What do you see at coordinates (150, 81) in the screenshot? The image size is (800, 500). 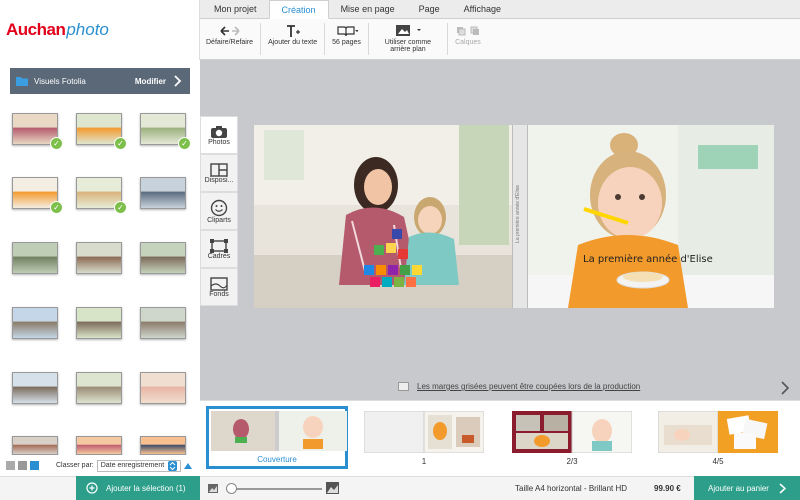 I see `modify-button: Modifier` at bounding box center [150, 81].